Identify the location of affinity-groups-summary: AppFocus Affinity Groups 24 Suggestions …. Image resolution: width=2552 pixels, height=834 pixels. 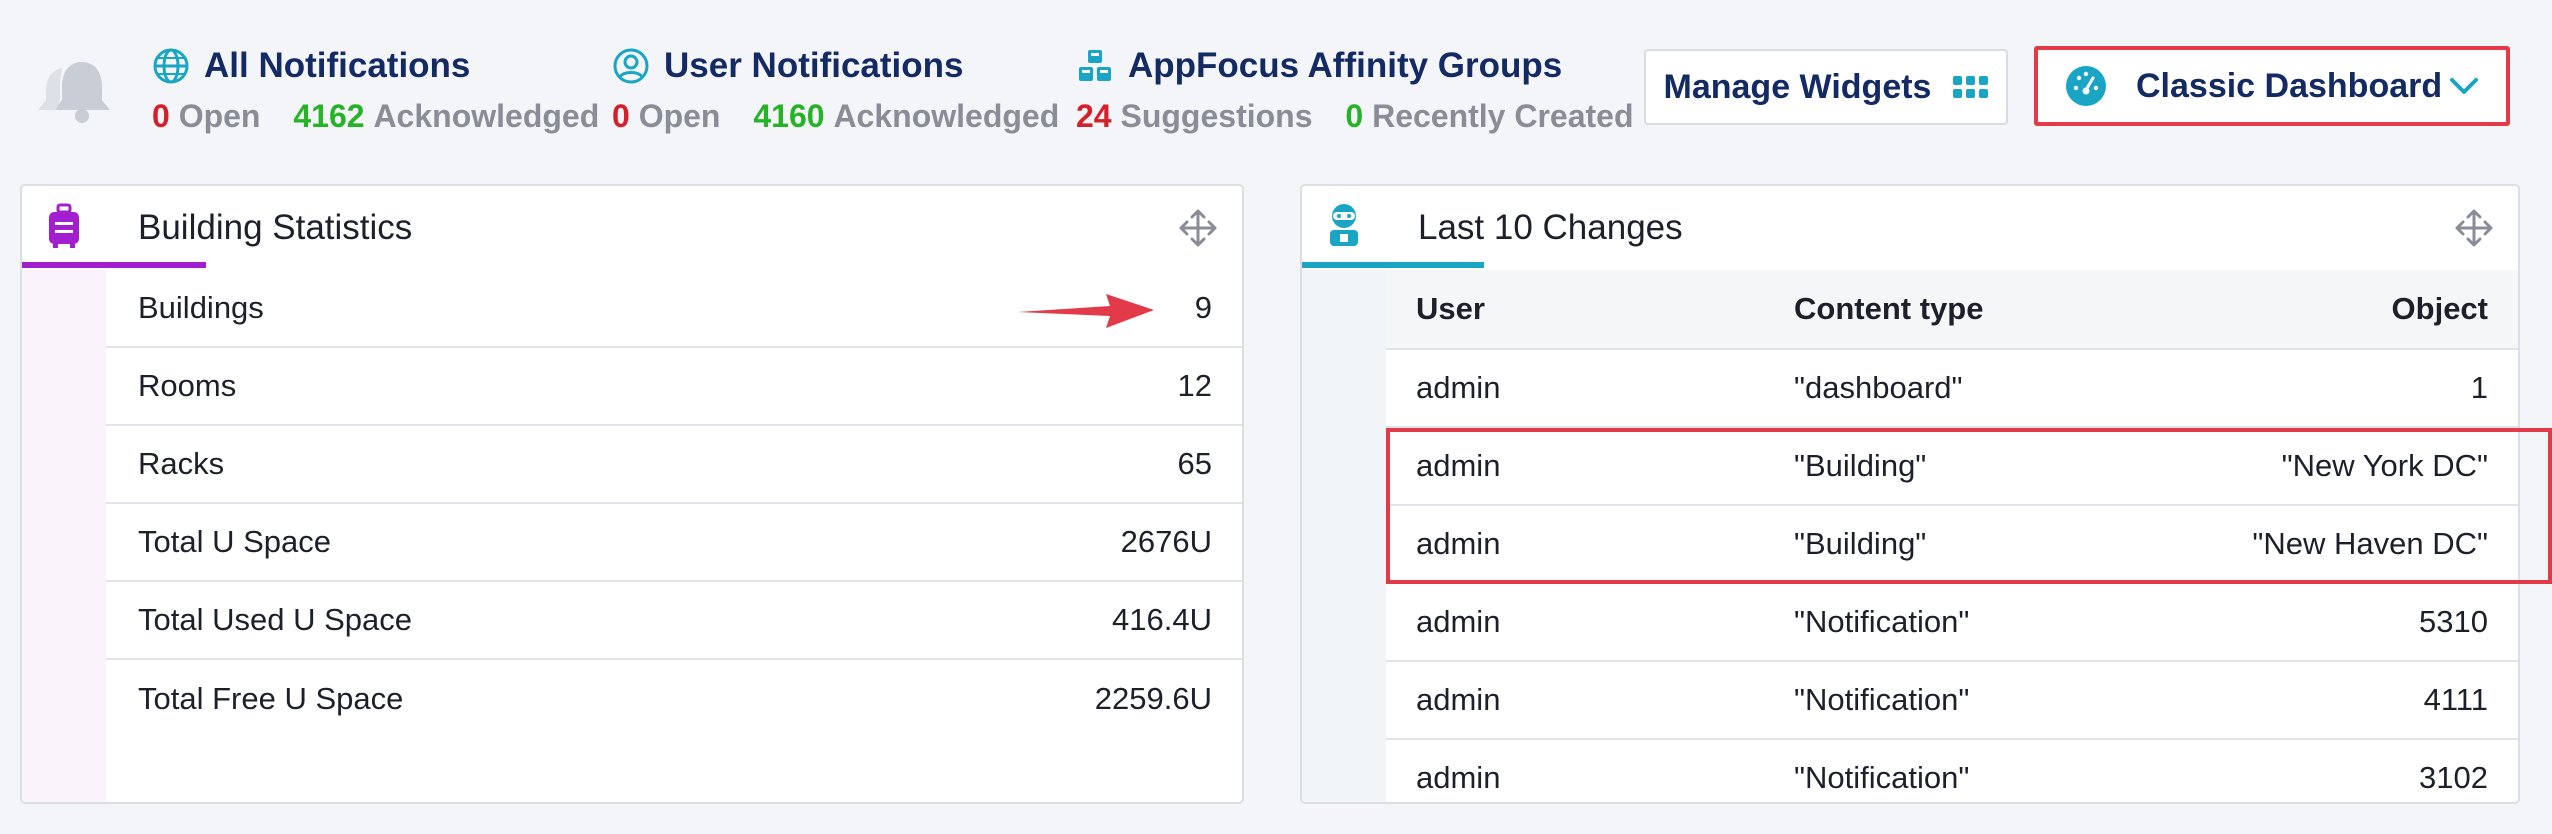
(1367, 90).